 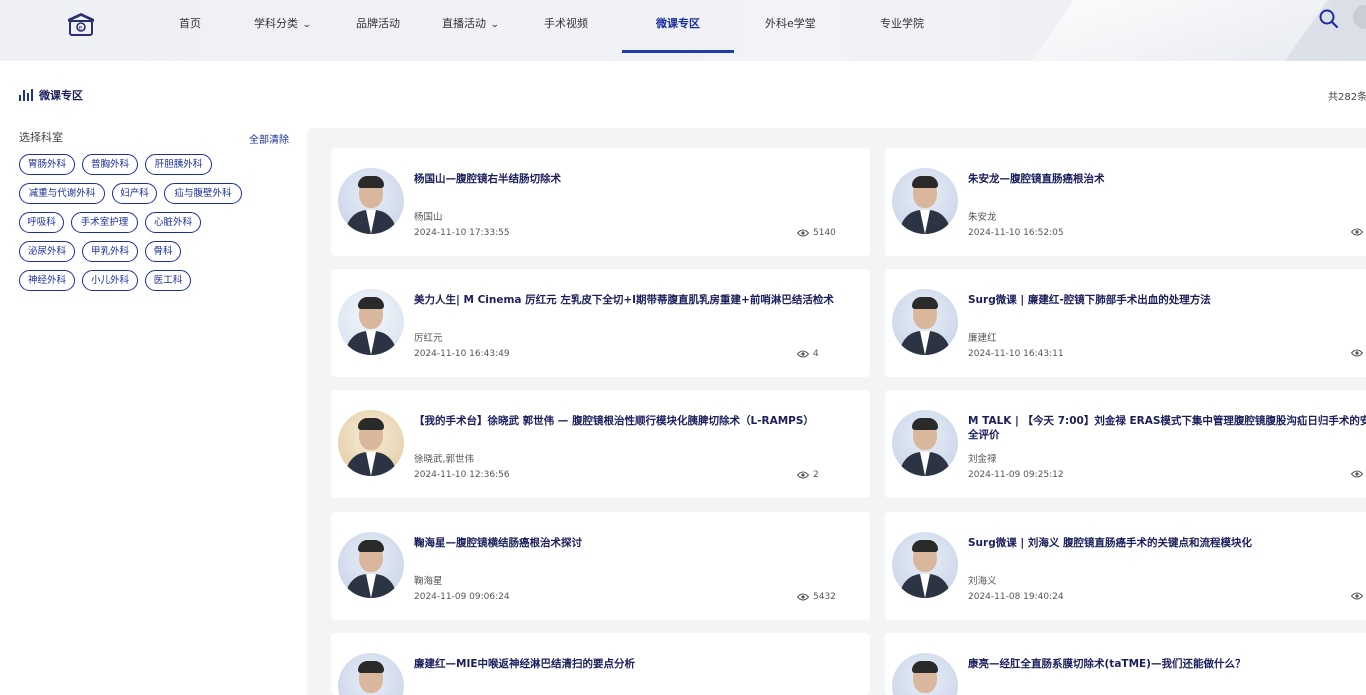 What do you see at coordinates (462, 233) in the screenshot?
I see `course-date: 2024-11-10 17:33:55` at bounding box center [462, 233].